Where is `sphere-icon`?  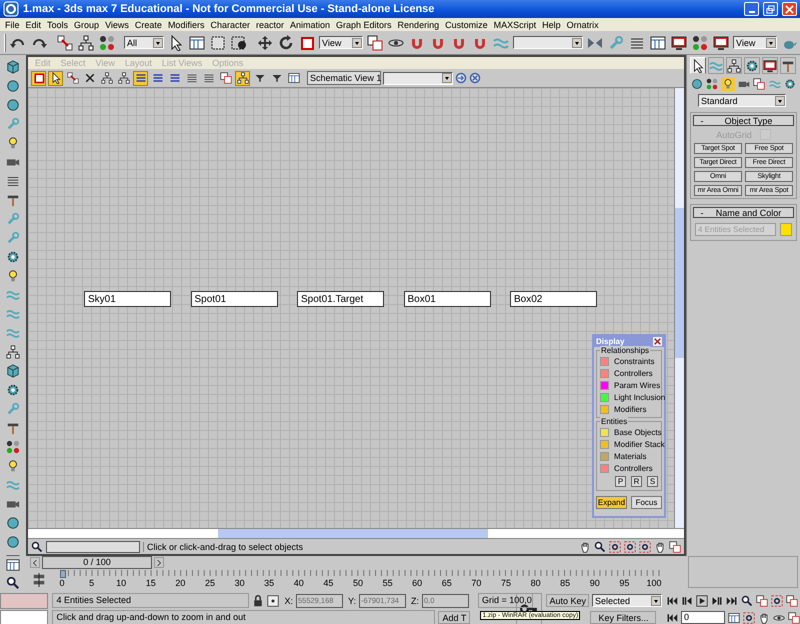
sphere-icon is located at coordinates (697, 84).